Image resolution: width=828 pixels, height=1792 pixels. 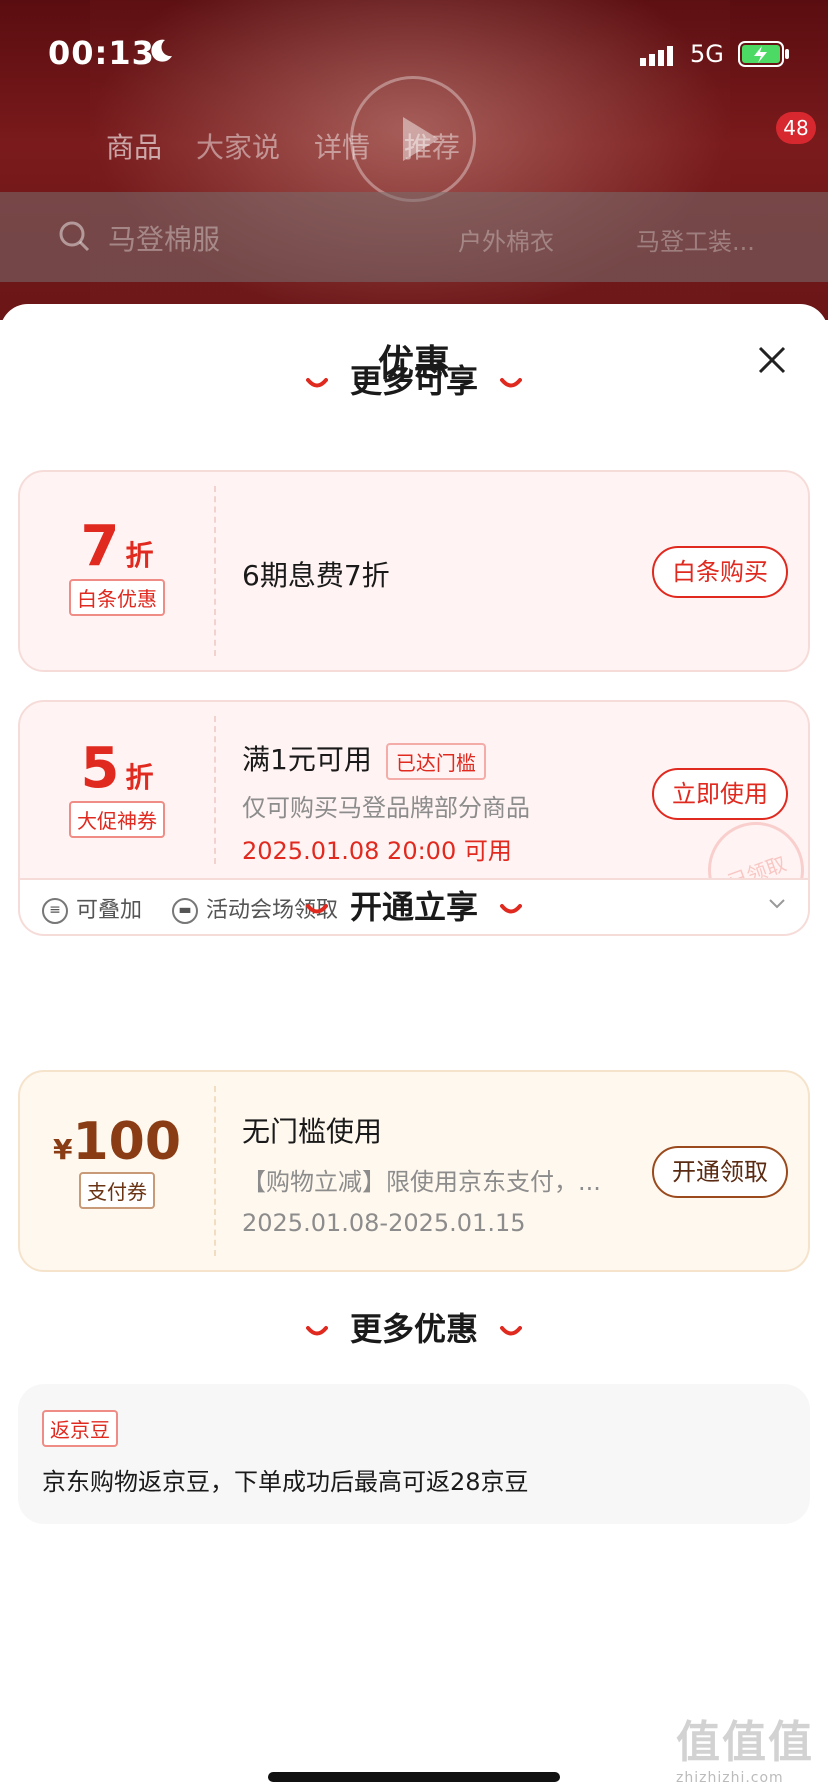 I want to click on watermark-url: zhizhizhi.com, so click(x=730, y=1778).